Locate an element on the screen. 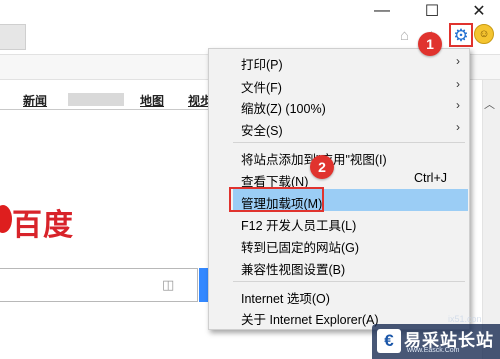 The height and width of the screenshot is (359, 500). menu-item-compat-view: 兼容性视图设置(B) is located at coordinates (293, 268).